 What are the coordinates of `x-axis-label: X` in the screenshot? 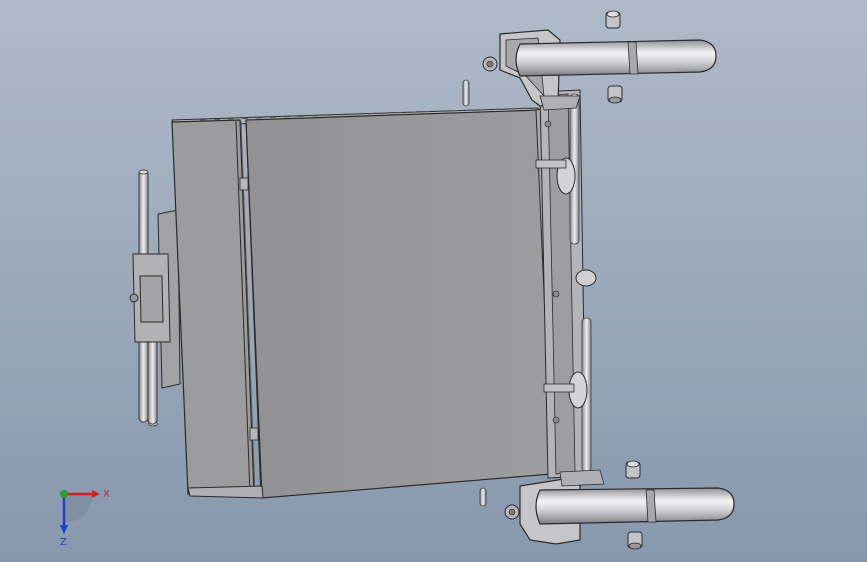 It's located at (106, 494).